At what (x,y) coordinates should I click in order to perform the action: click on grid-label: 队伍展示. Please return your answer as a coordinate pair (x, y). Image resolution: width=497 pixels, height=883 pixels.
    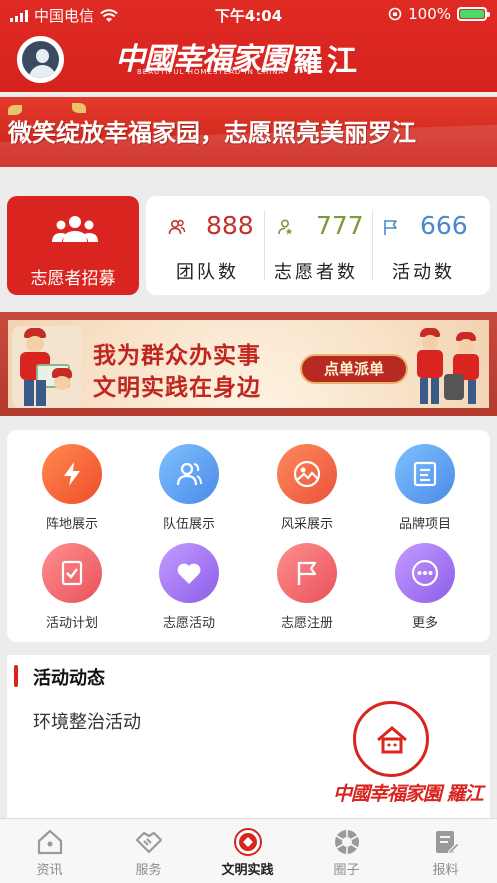
    Looking at the image, I should click on (188, 524).